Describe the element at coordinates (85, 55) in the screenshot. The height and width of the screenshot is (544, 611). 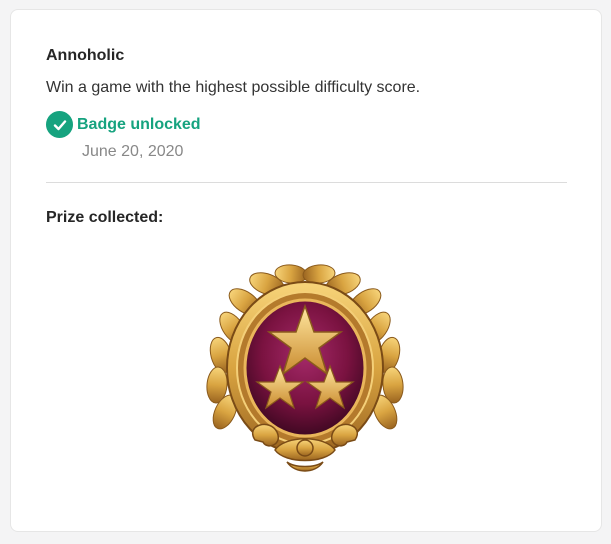
I see `achievement-title: Annoholic` at that location.